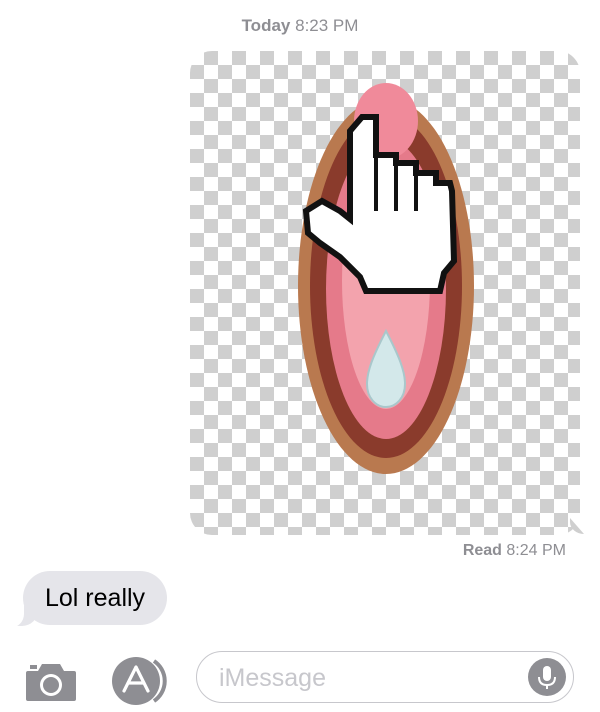 This screenshot has width=600, height=712. Describe the element at coordinates (369, 678) in the screenshot. I see `message-input` at that location.